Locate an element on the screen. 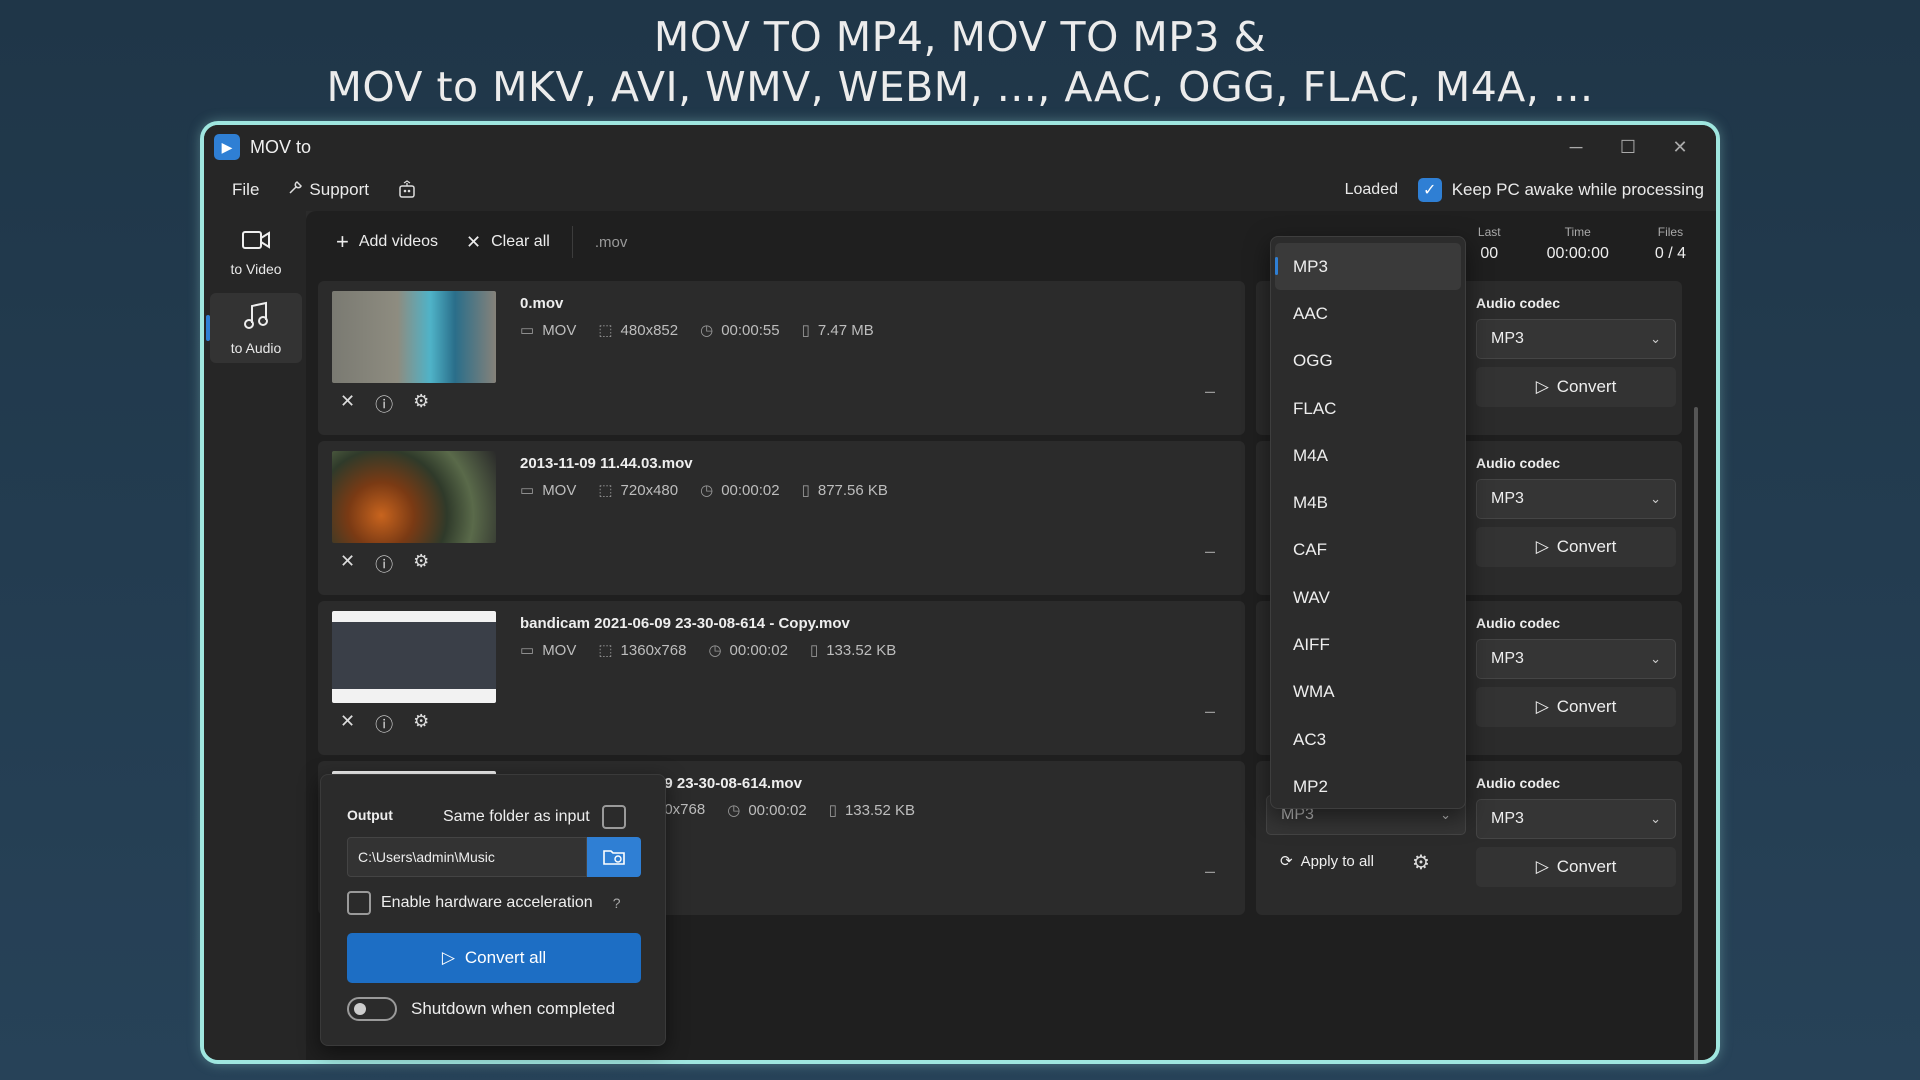 The image size is (1920, 1080). add-videos-button: + Add videos is located at coordinates (387, 242).